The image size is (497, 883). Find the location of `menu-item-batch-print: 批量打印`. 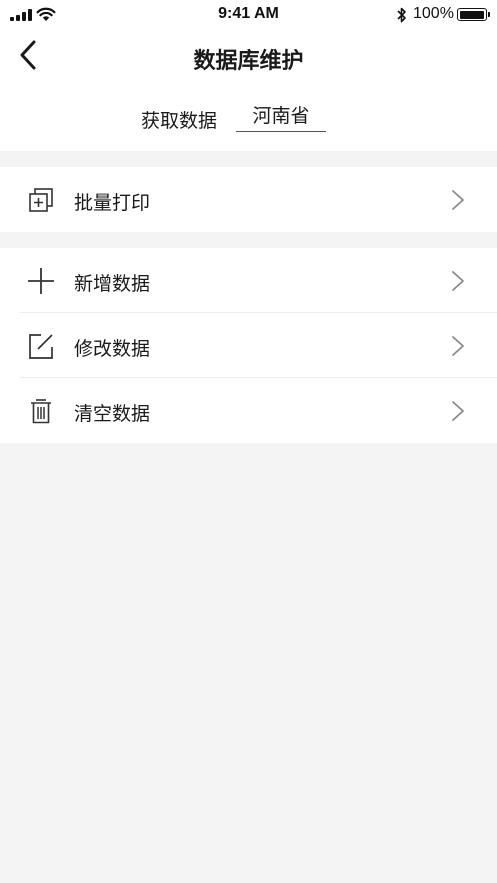

menu-item-batch-print: 批量打印 is located at coordinates (248, 199).